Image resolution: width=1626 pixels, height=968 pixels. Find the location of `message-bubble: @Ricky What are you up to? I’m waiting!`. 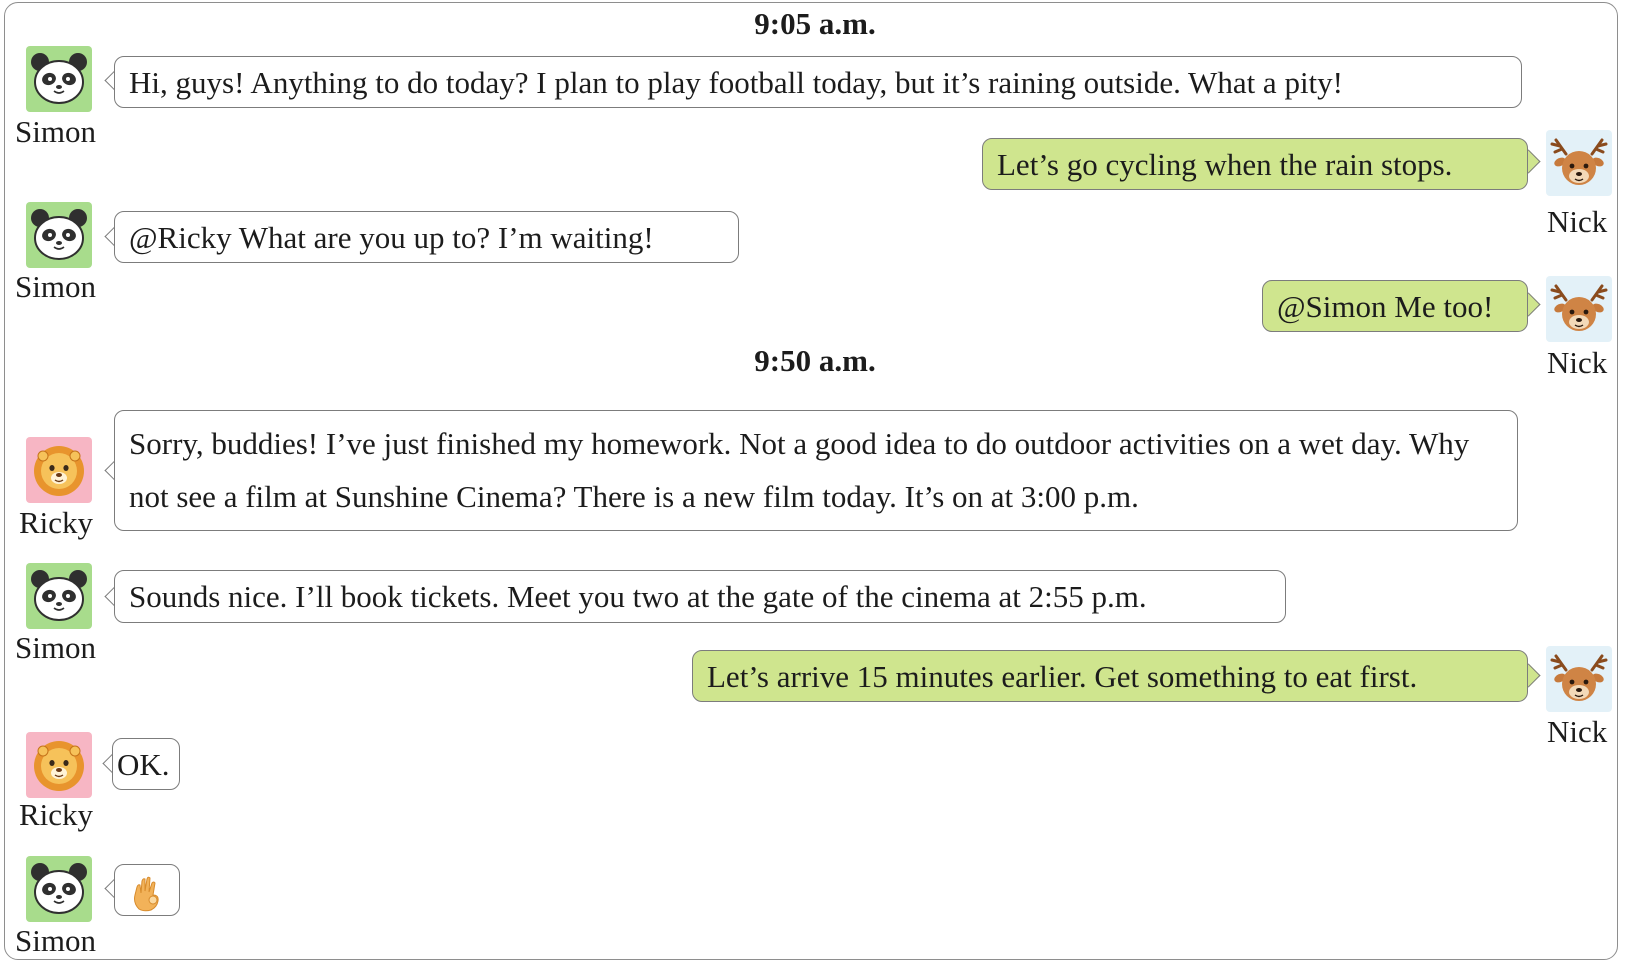

message-bubble: @Ricky What are you up to? I’m waiting! is located at coordinates (426, 237).